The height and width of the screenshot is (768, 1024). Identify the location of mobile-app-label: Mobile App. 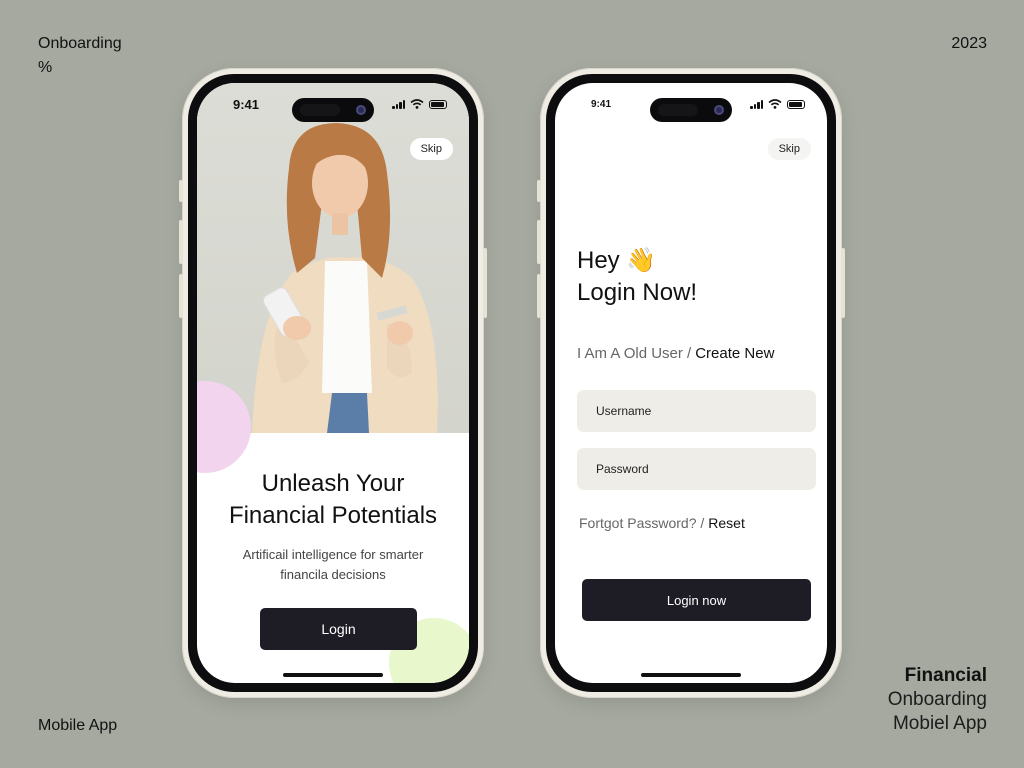
(78, 725).